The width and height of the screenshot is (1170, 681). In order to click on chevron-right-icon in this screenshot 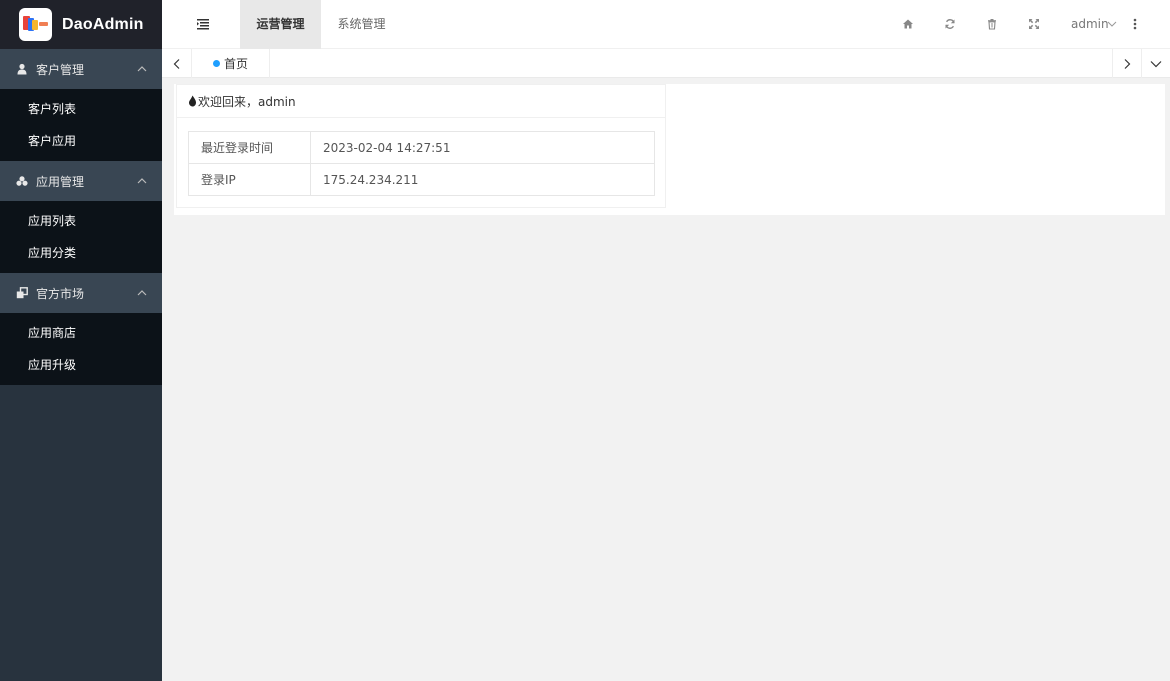, I will do `click(1127, 63)`.